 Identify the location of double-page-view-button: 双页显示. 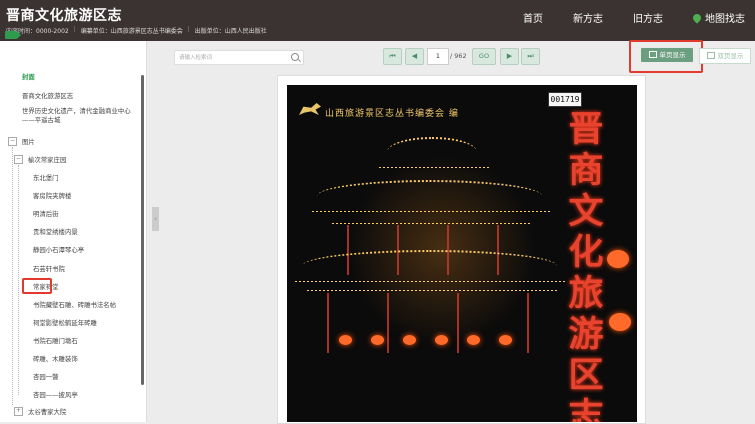
(725, 56).